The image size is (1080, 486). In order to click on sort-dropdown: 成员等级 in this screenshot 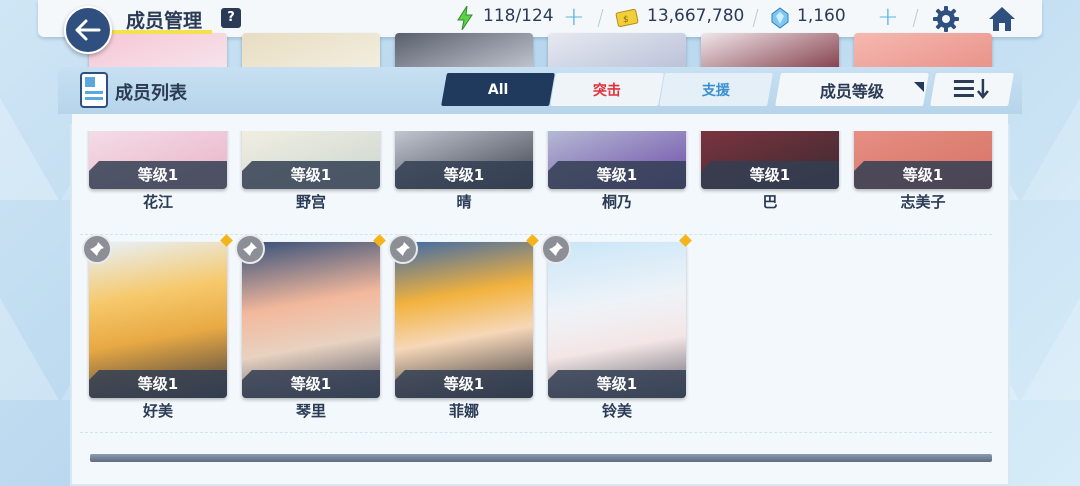, I will do `click(852, 89)`.